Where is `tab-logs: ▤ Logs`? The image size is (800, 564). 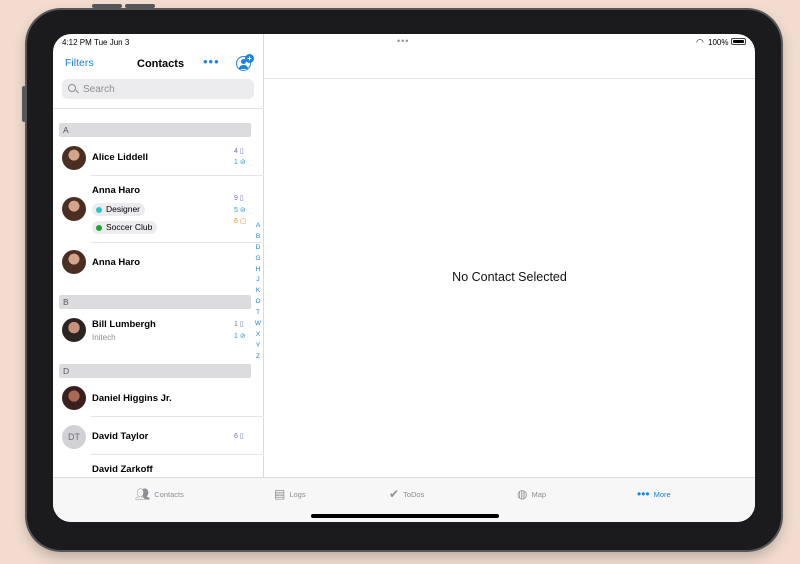 tab-logs: ▤ Logs is located at coordinates (290, 494).